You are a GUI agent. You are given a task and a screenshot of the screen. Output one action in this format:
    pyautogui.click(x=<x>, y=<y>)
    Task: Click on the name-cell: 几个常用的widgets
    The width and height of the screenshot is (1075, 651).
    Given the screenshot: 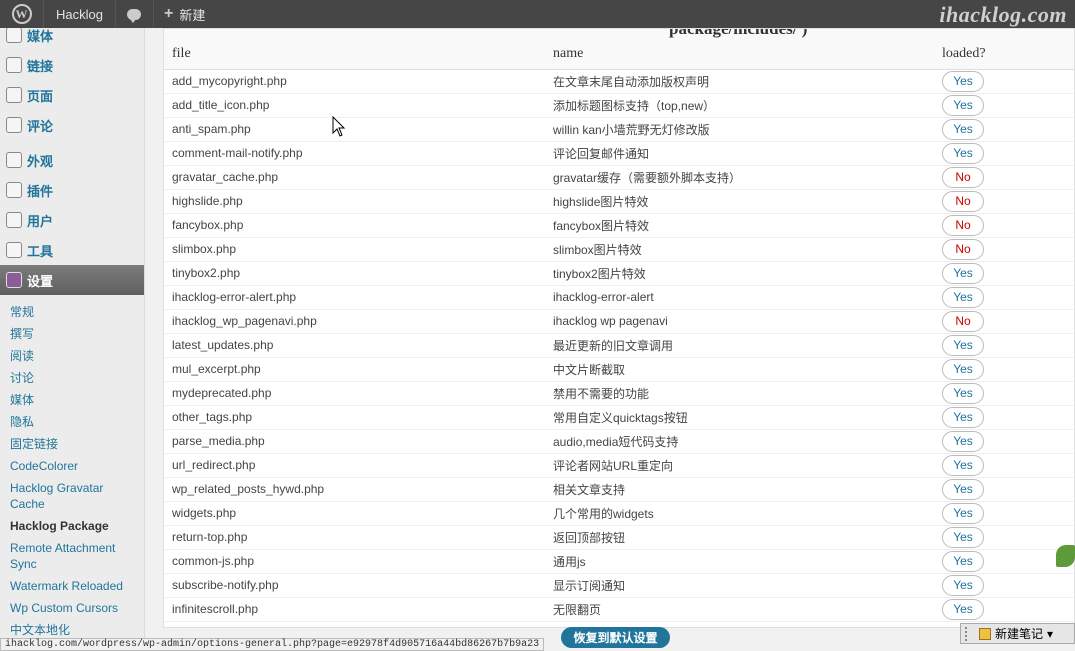 What is the action you would take?
    pyautogui.click(x=747, y=513)
    